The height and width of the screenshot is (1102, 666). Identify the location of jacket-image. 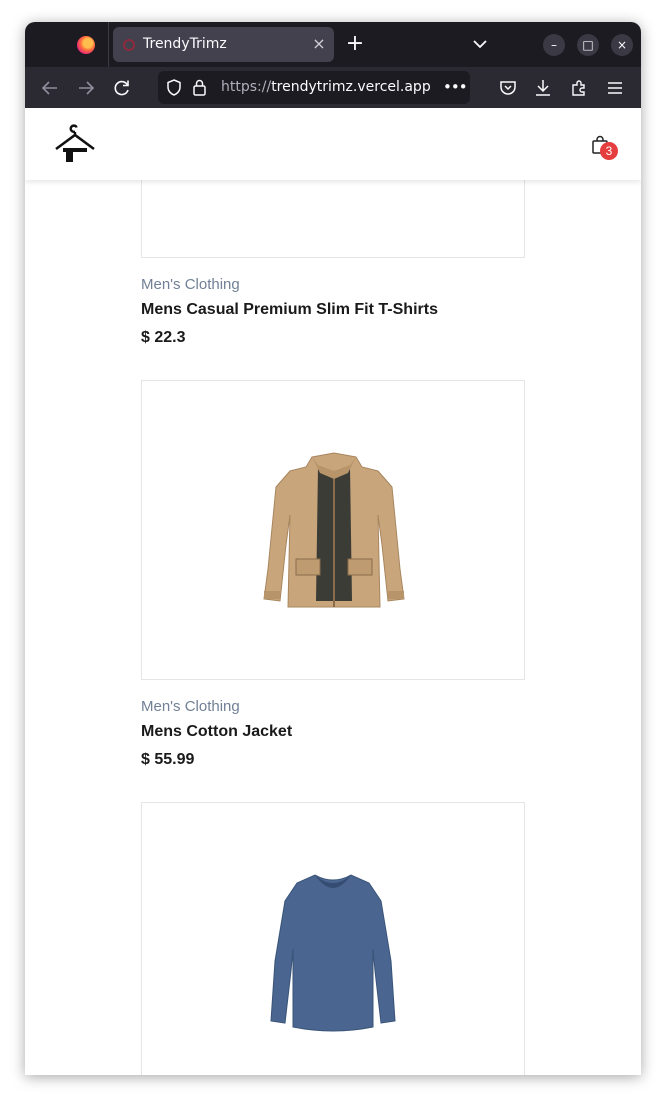
(334, 530).